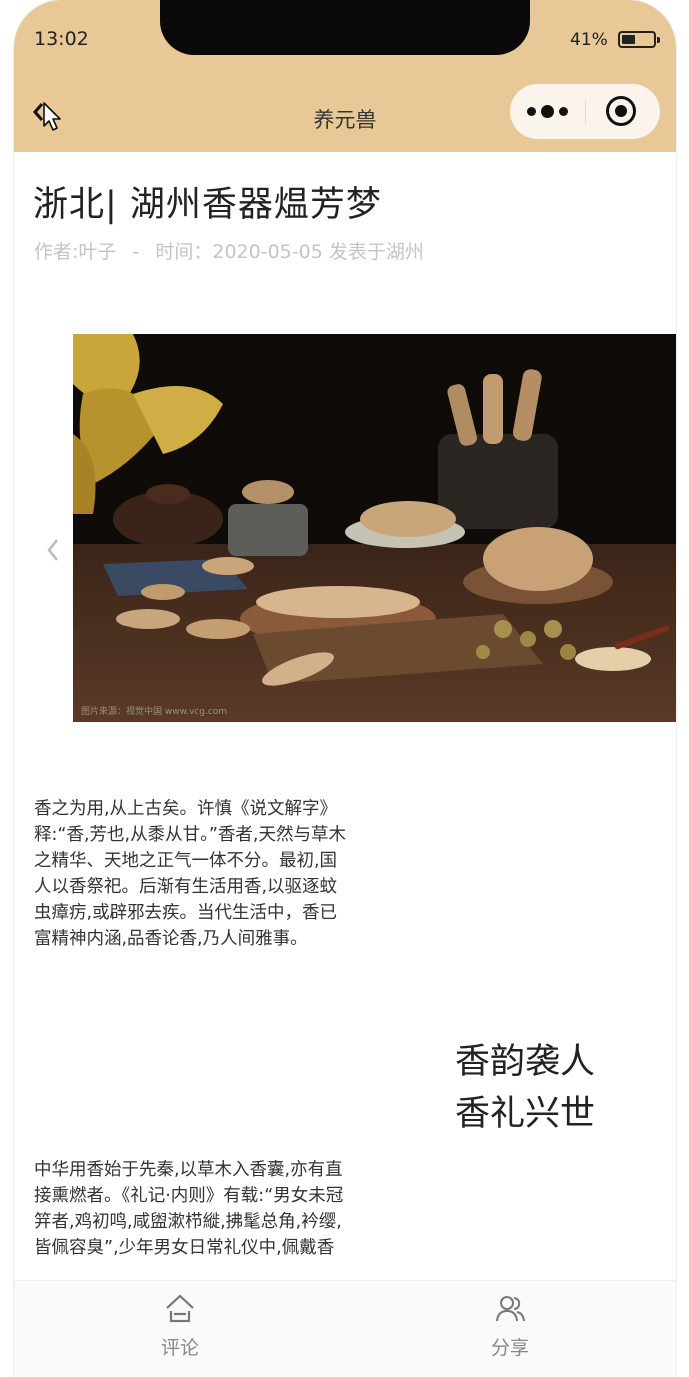 This screenshot has height=1377, width=689. What do you see at coordinates (345, 27) in the screenshot?
I see `camera-notch` at bounding box center [345, 27].